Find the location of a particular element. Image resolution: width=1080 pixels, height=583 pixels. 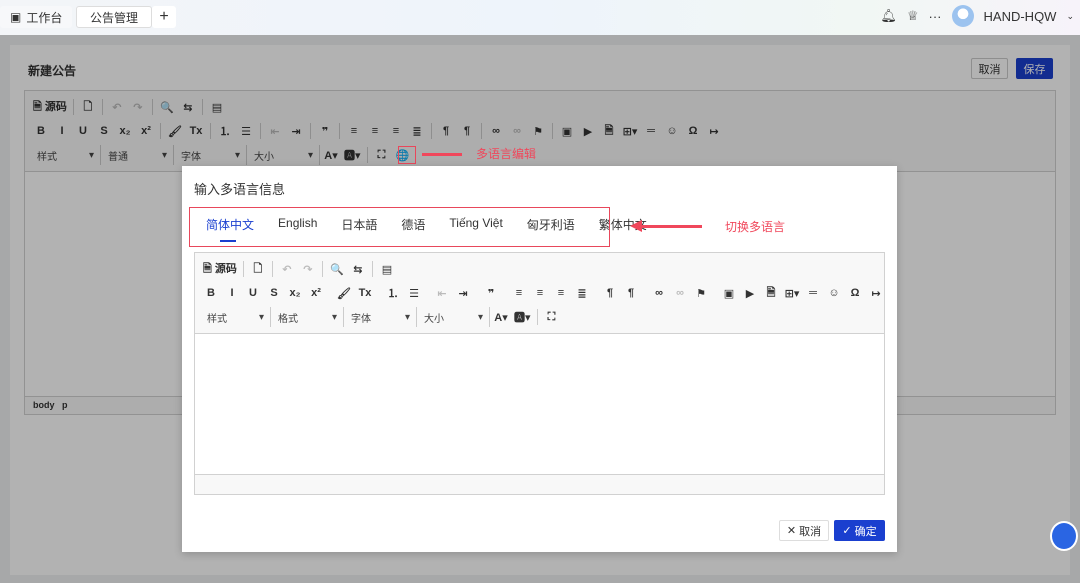

align-center-icon: ≡ is located at coordinates (540, 293).